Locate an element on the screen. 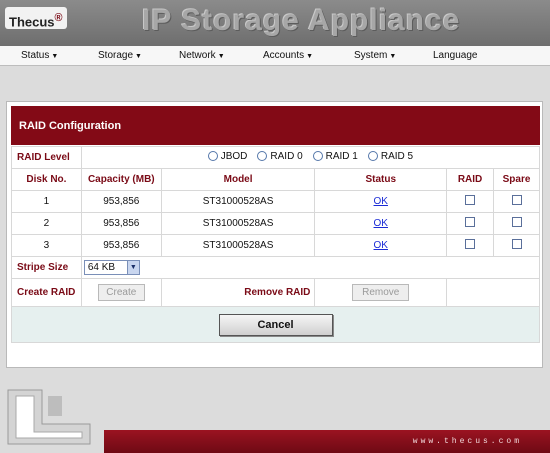 The height and width of the screenshot is (453, 550). col-spare: Spare is located at coordinates (516, 179).